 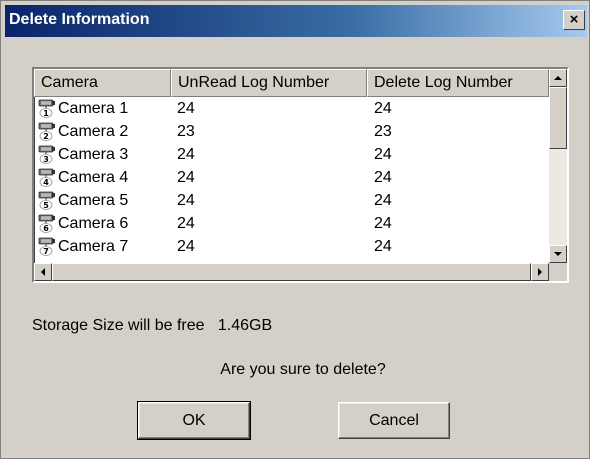 What do you see at coordinates (186, 131) in the screenshot?
I see `cell-unread: 23` at bounding box center [186, 131].